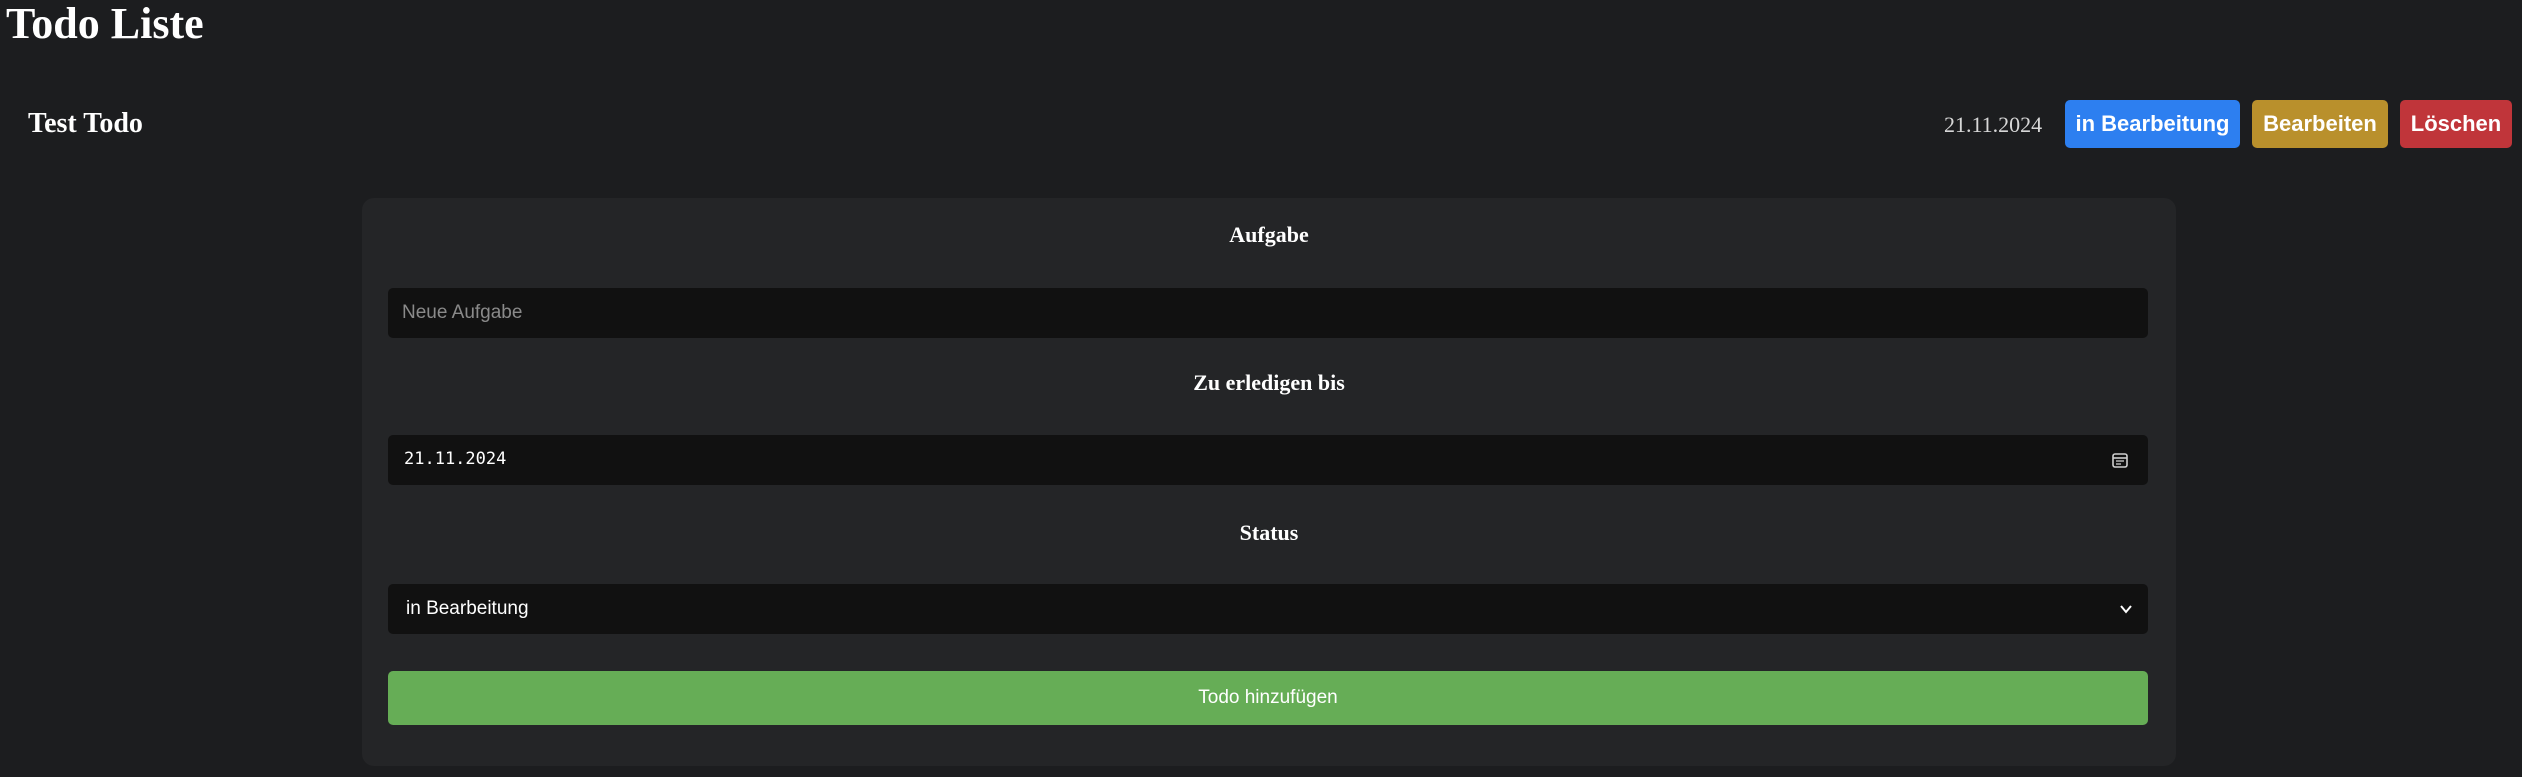  I want to click on status-label: Status, so click(1269, 532).